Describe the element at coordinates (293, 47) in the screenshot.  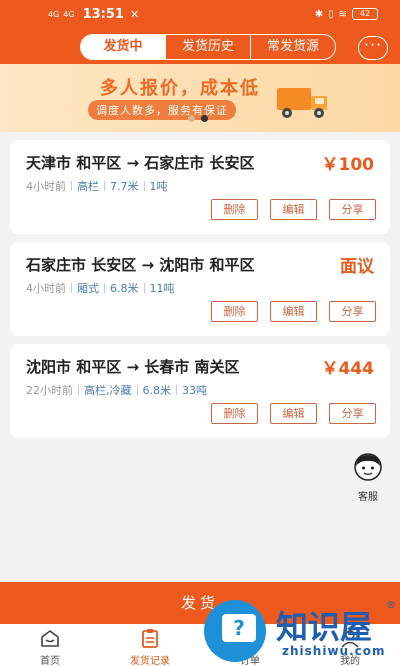
I see `tab-frequent: 常发货源` at that location.